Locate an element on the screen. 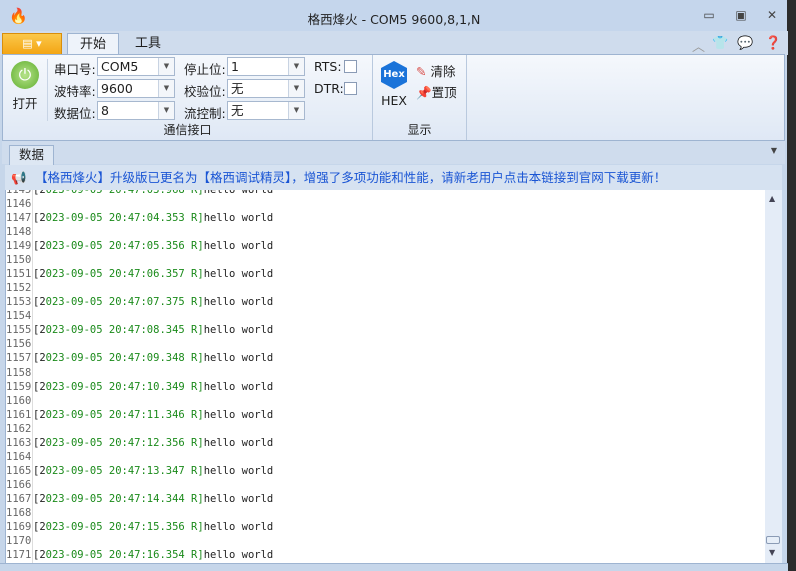 The width and height of the screenshot is (796, 571). hex-label: HEX is located at coordinates (394, 100).